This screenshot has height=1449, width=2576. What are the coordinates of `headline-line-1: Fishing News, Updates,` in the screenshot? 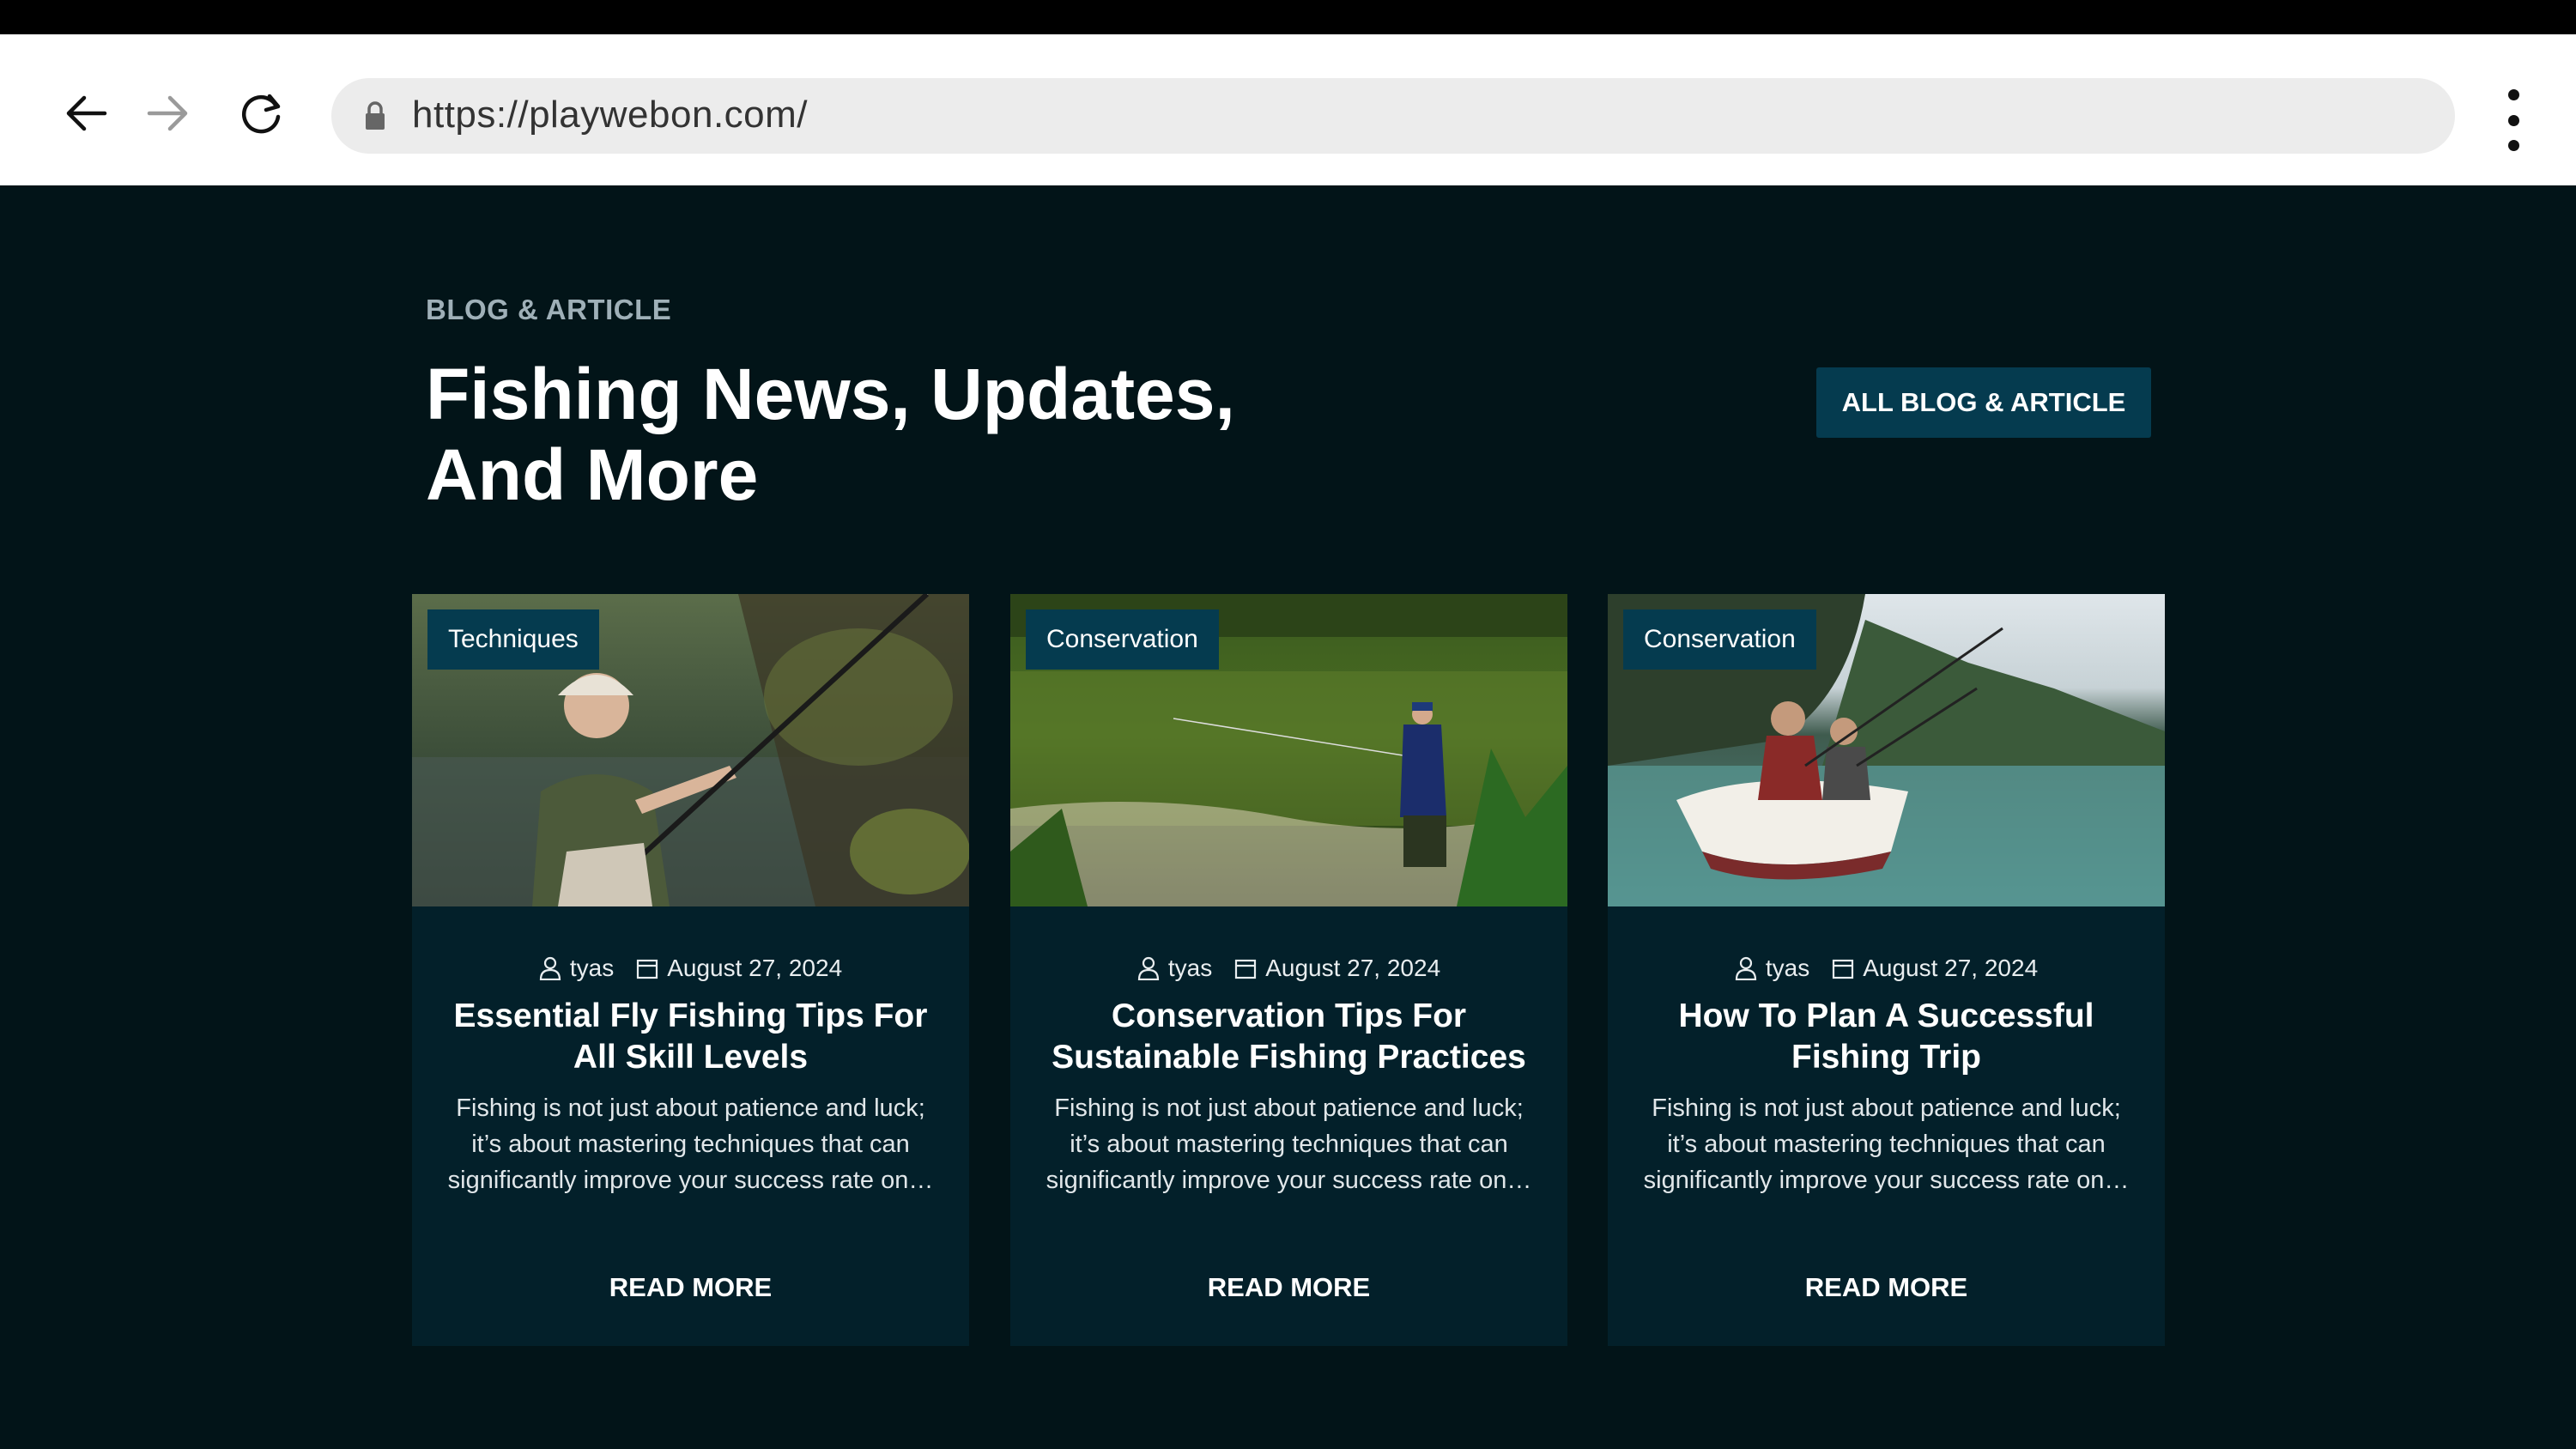 It's located at (830, 394).